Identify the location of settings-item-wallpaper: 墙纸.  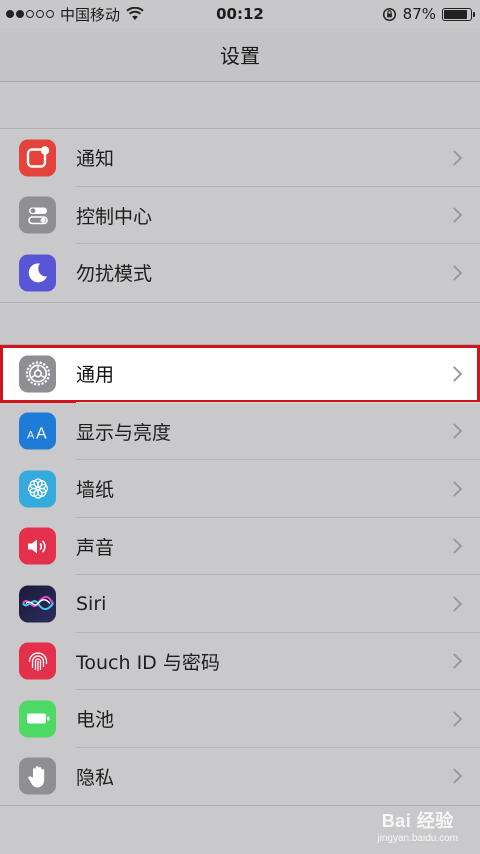
(240, 489).